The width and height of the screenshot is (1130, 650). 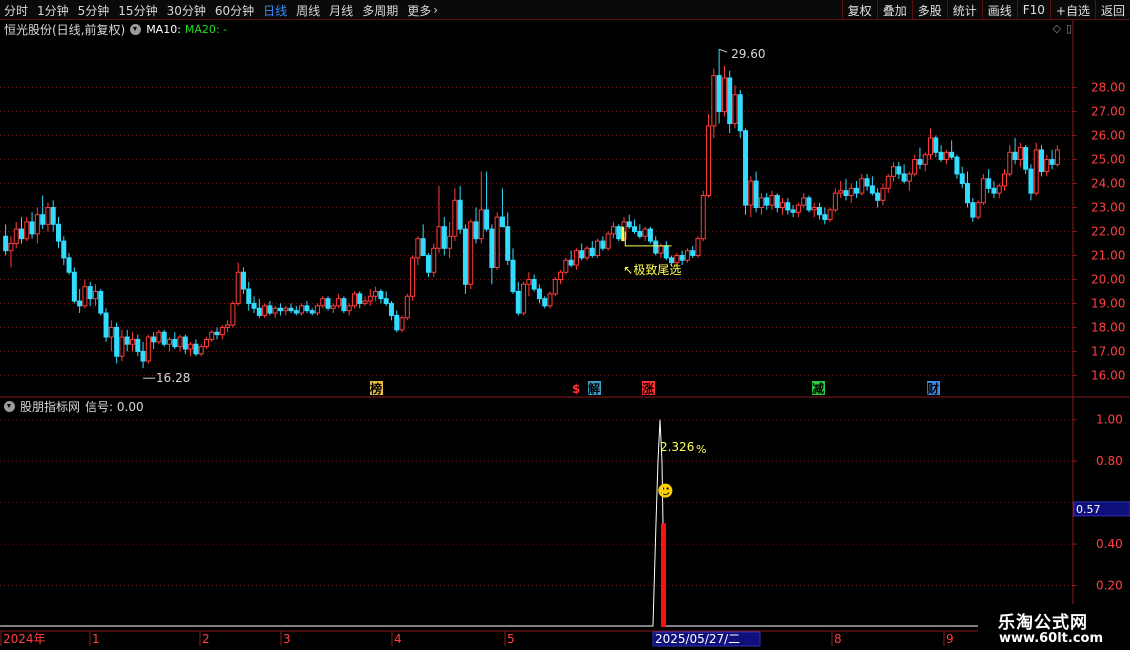 What do you see at coordinates (1108, 160) in the screenshot?
I see `price-tick-label: 25.00` at bounding box center [1108, 160].